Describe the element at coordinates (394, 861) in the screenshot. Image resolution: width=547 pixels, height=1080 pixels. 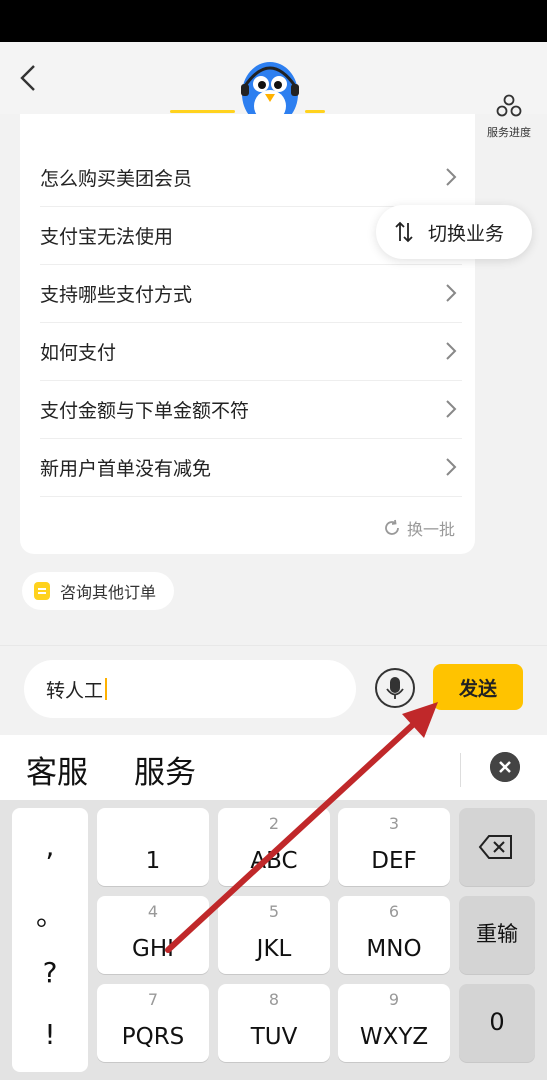
I see `key-letters: DEF` at that location.